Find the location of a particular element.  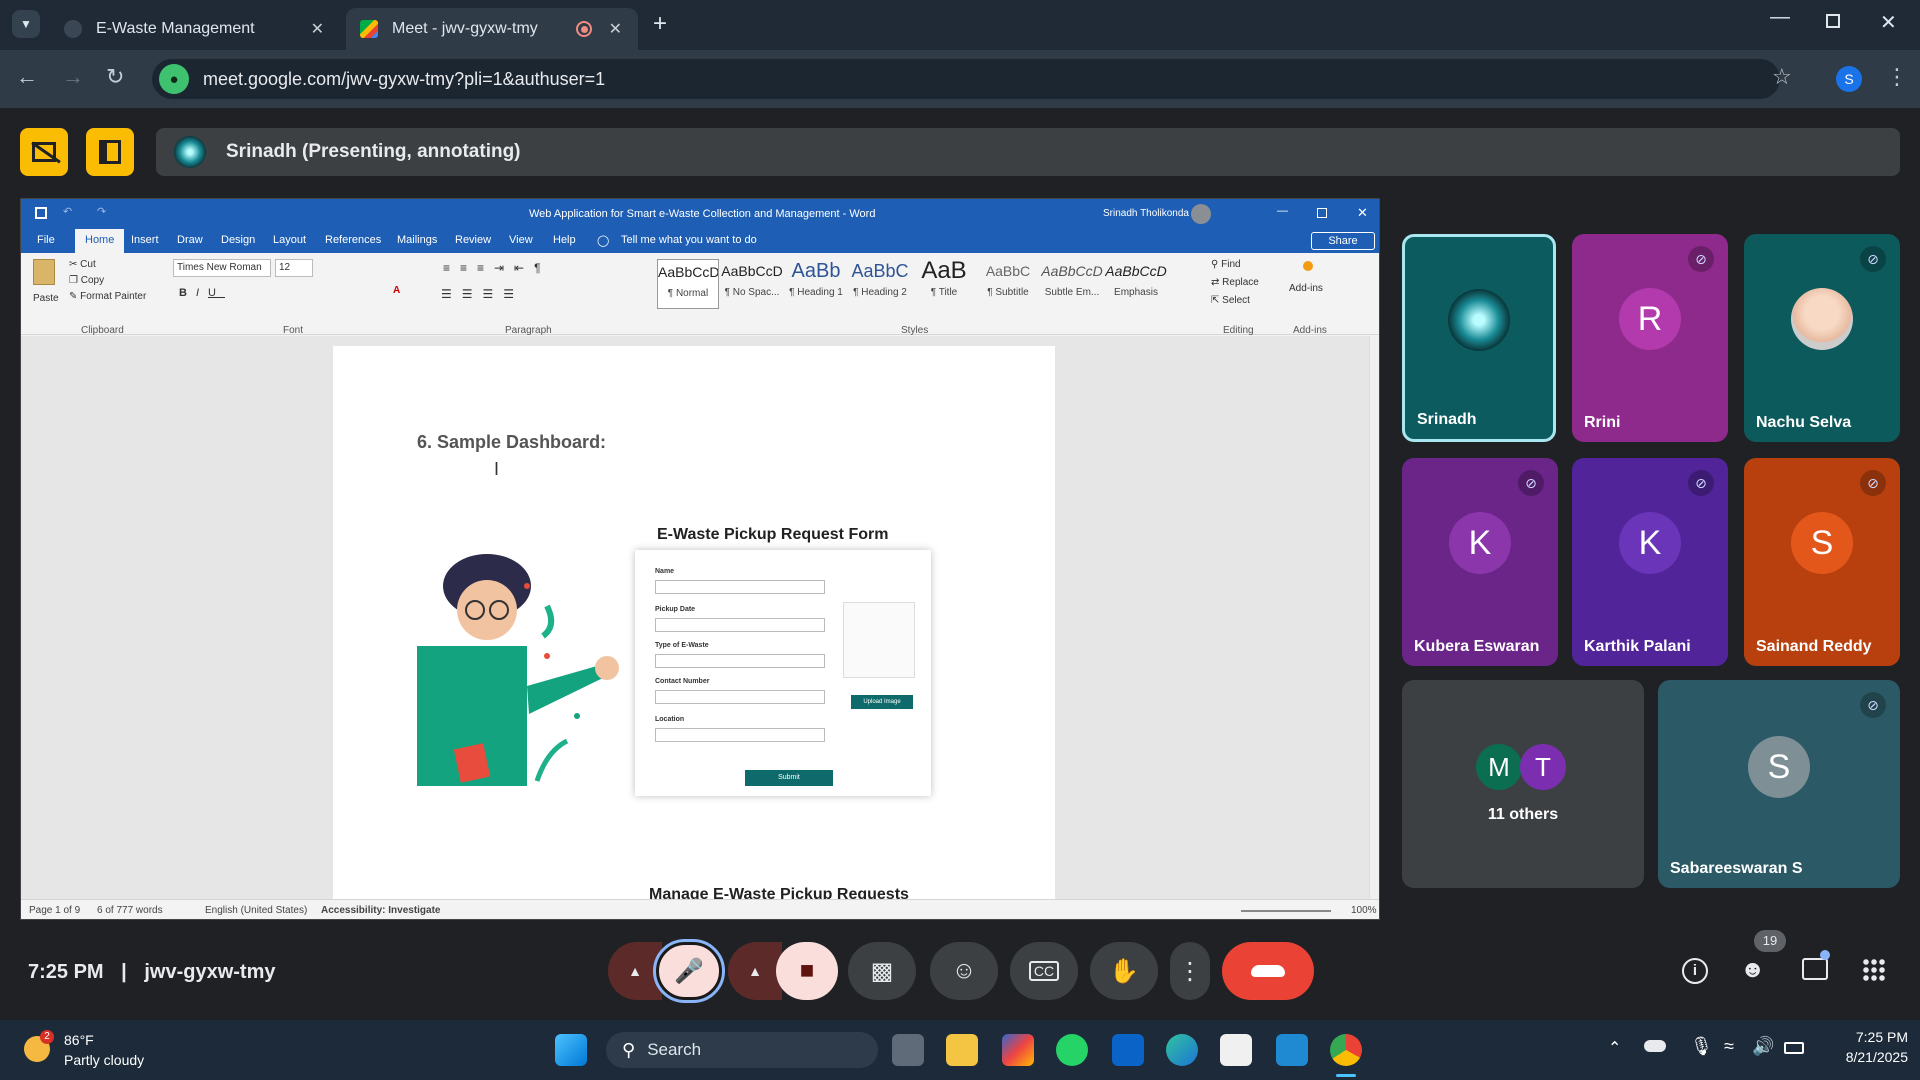

accessibility-status: Accessibility: Investigate is located at coordinates (381, 910).